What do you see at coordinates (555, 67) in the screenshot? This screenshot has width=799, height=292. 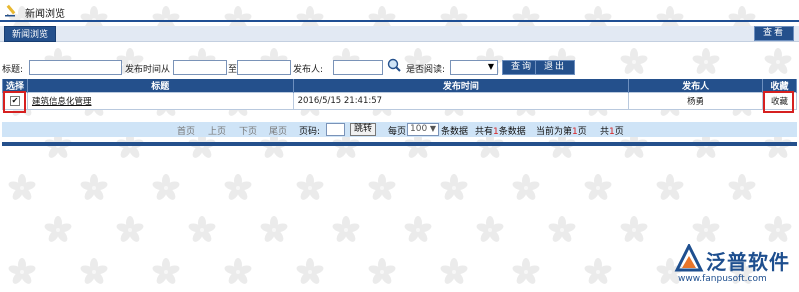 I see `exit-button: 退出` at bounding box center [555, 67].